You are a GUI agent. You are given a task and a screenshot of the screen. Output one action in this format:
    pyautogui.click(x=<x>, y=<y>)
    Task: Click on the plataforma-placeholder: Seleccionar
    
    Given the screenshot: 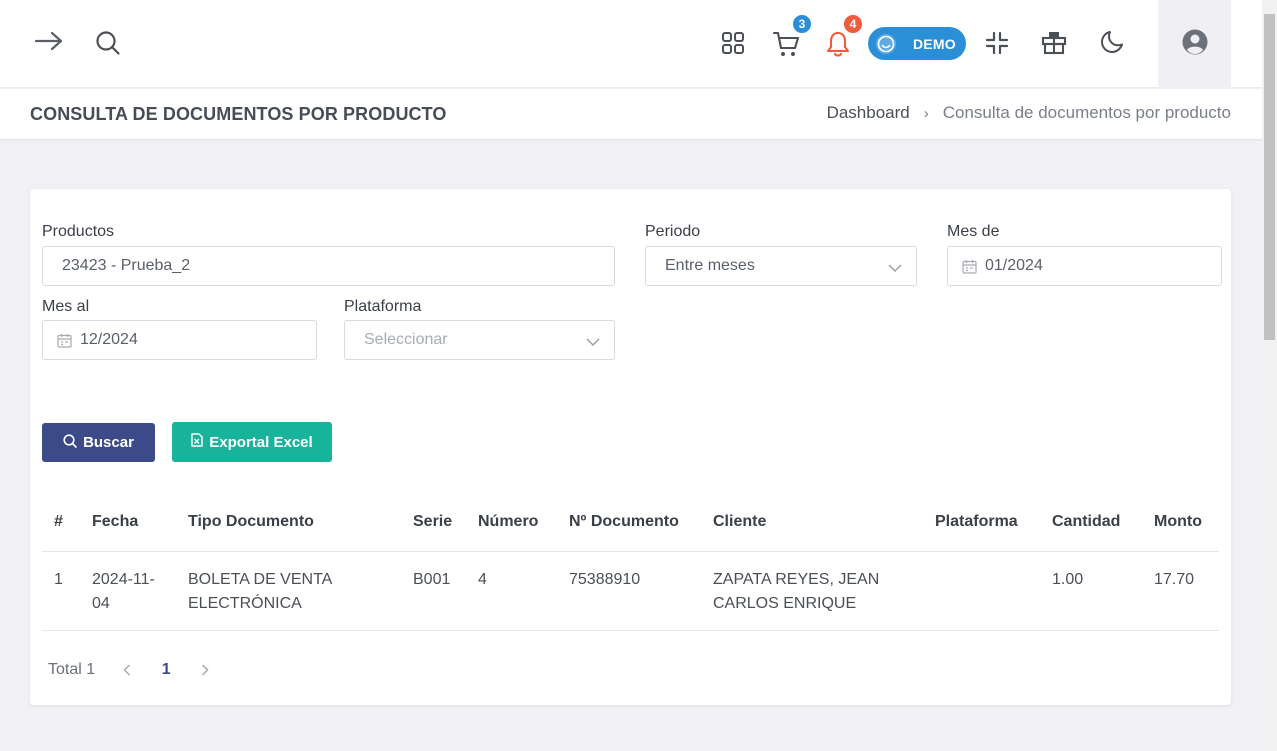 What is the action you would take?
    pyautogui.click(x=406, y=339)
    